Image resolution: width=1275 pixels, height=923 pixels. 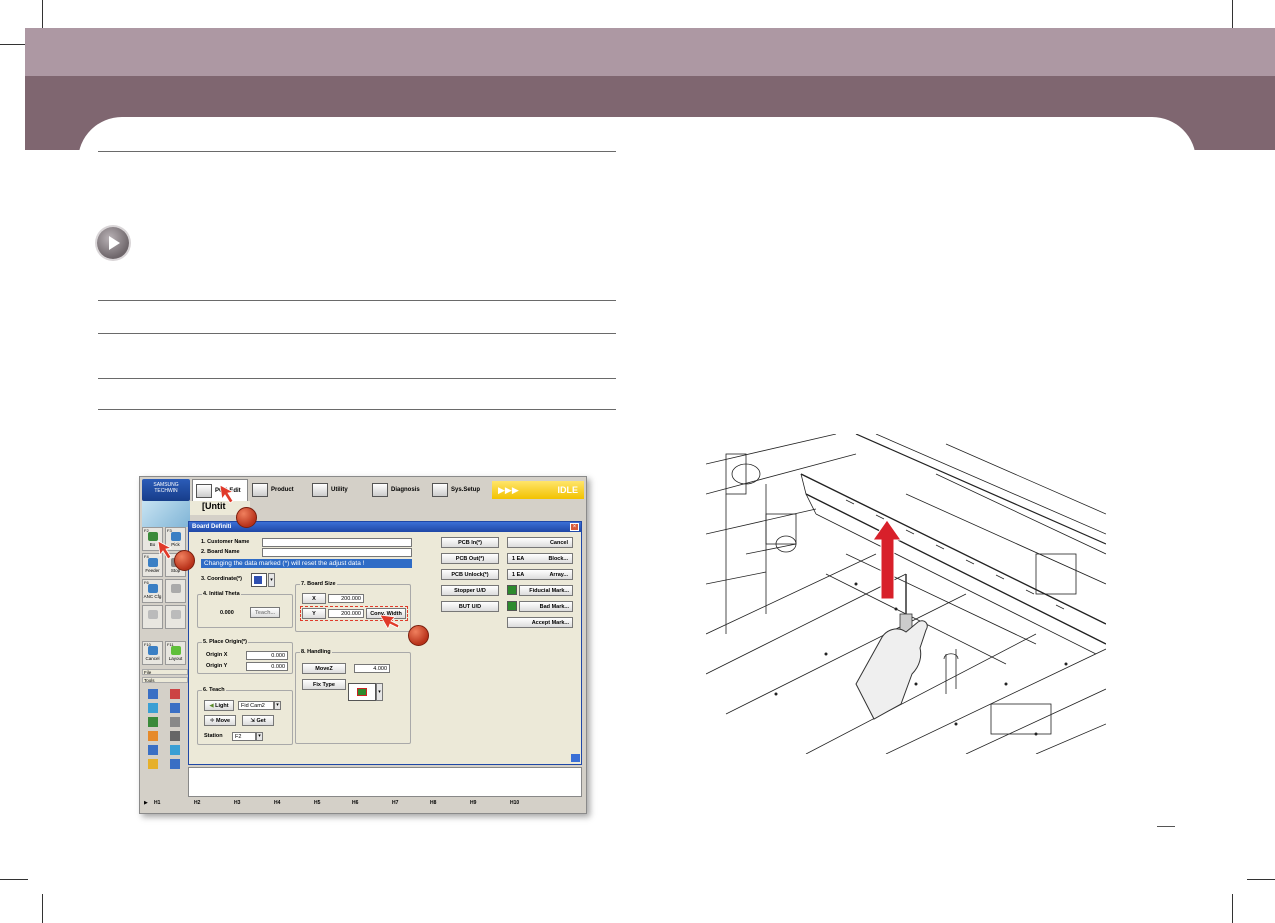 I want to click on header-band-light, so click(x=650, y=52).